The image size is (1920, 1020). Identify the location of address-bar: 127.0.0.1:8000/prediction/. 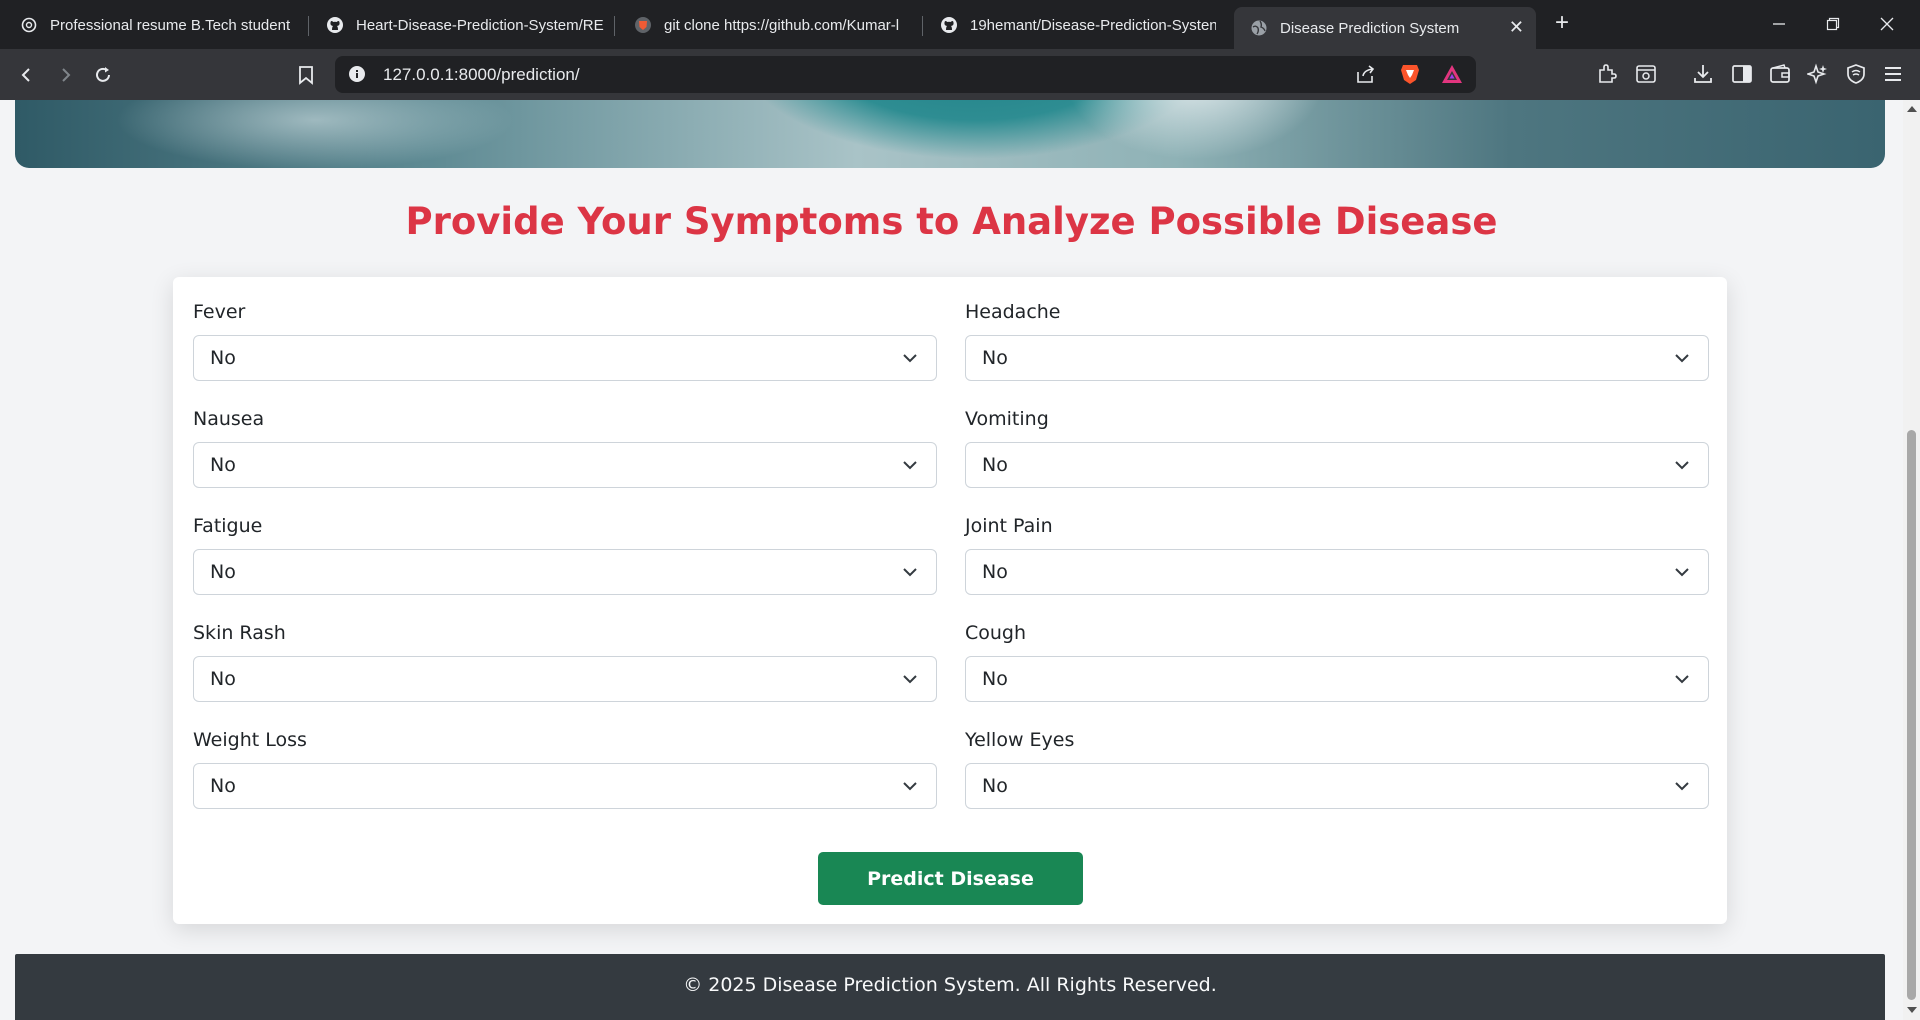
(905, 74).